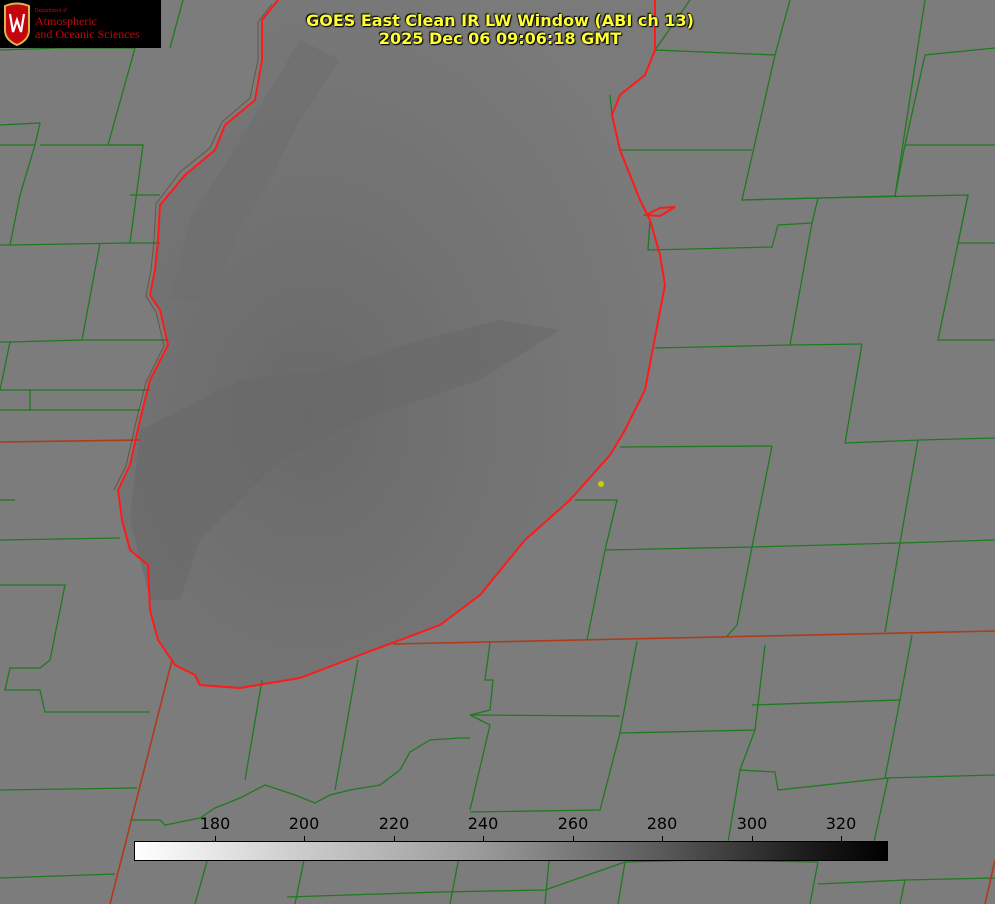 Image resolution: width=995 pixels, height=904 pixels. I want to click on colorbar-tick-label: 280, so click(662, 823).